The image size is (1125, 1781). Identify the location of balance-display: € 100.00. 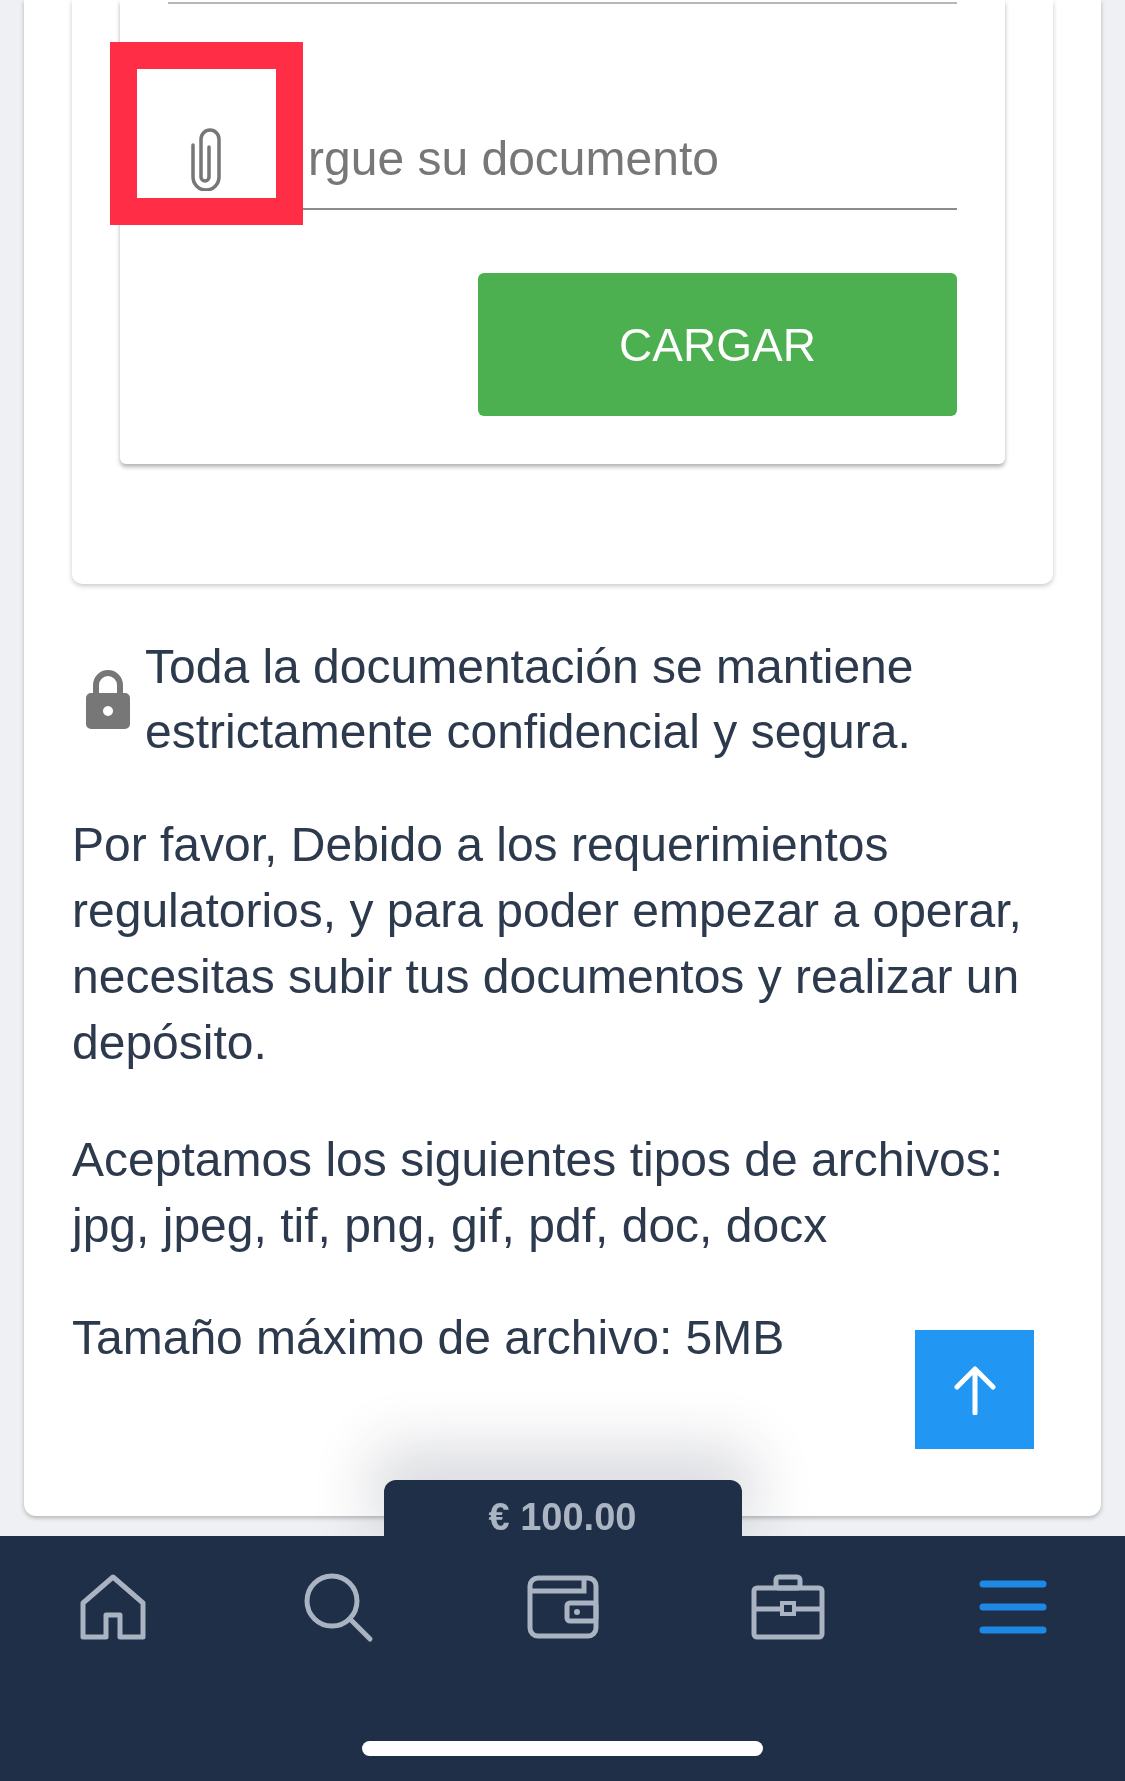
(562, 1508).